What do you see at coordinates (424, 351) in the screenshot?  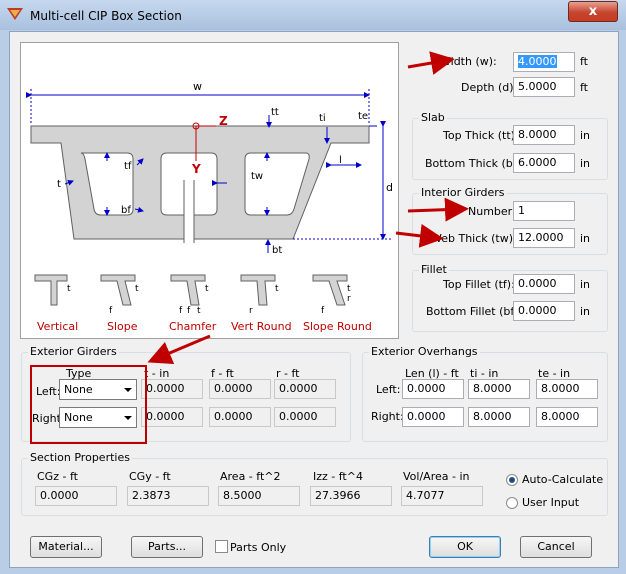 I see `exterior-overhangs-title: Exterior Overhangs` at bounding box center [424, 351].